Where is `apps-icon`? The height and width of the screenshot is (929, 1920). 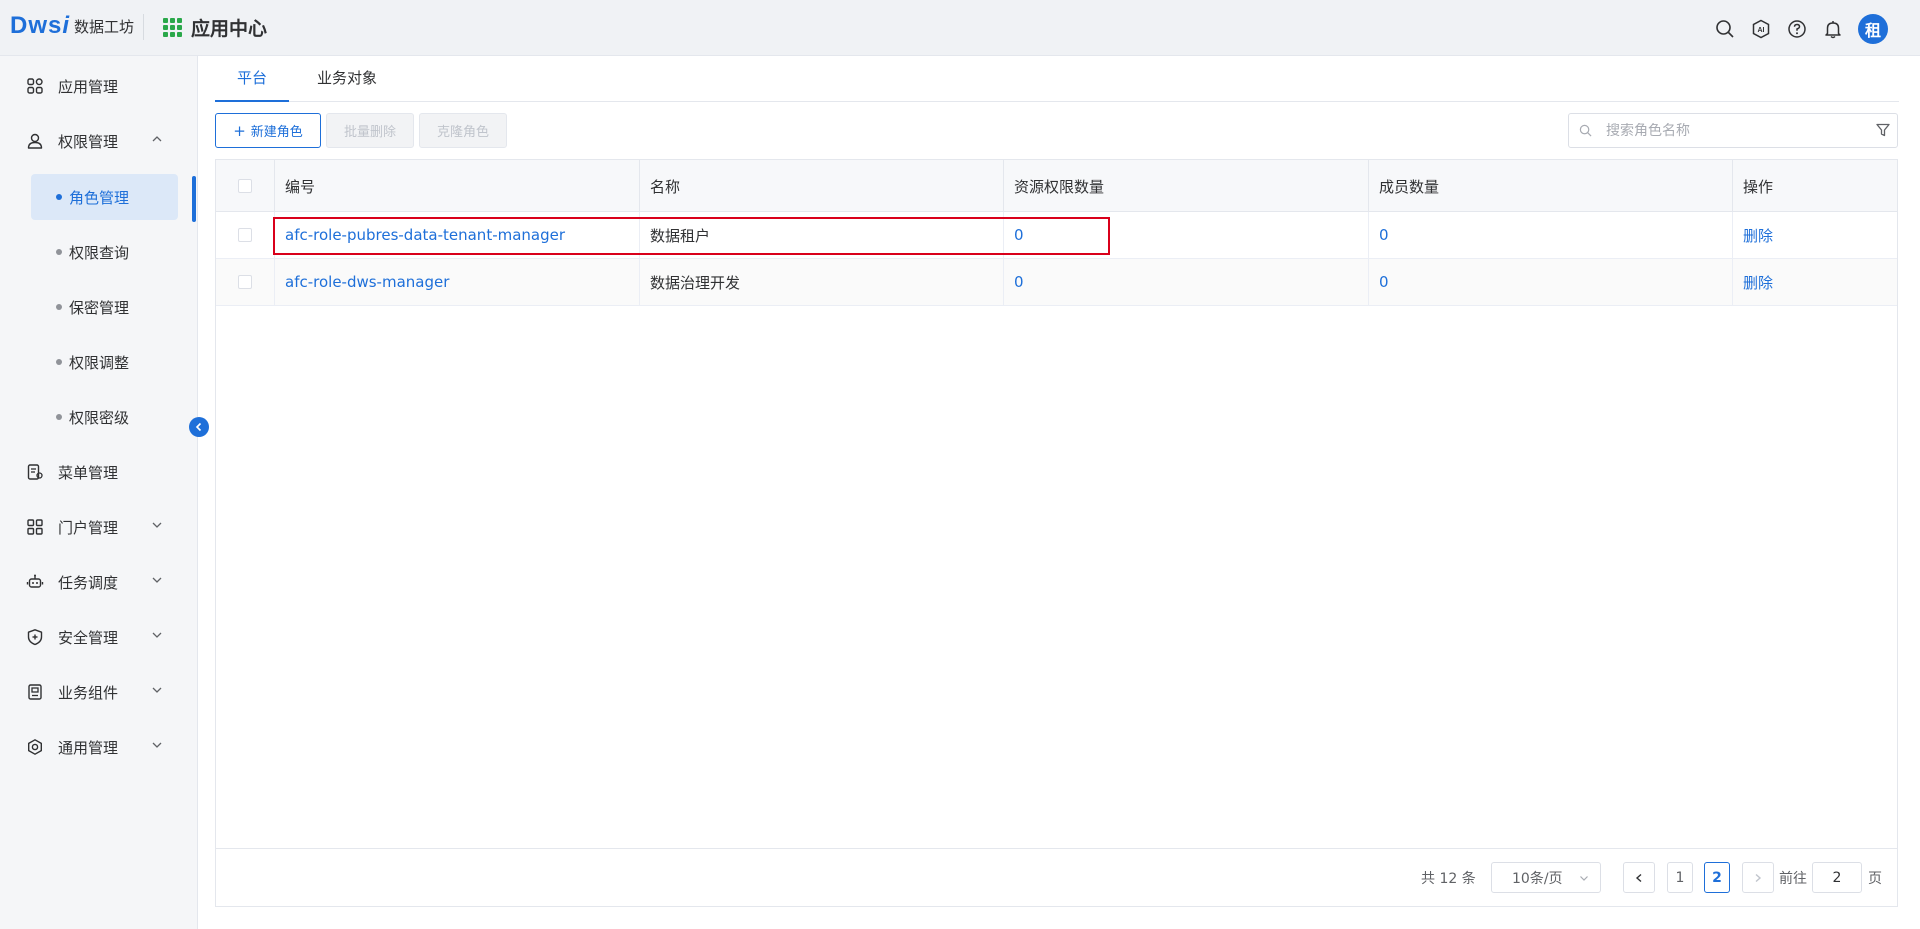
apps-icon is located at coordinates (35, 86).